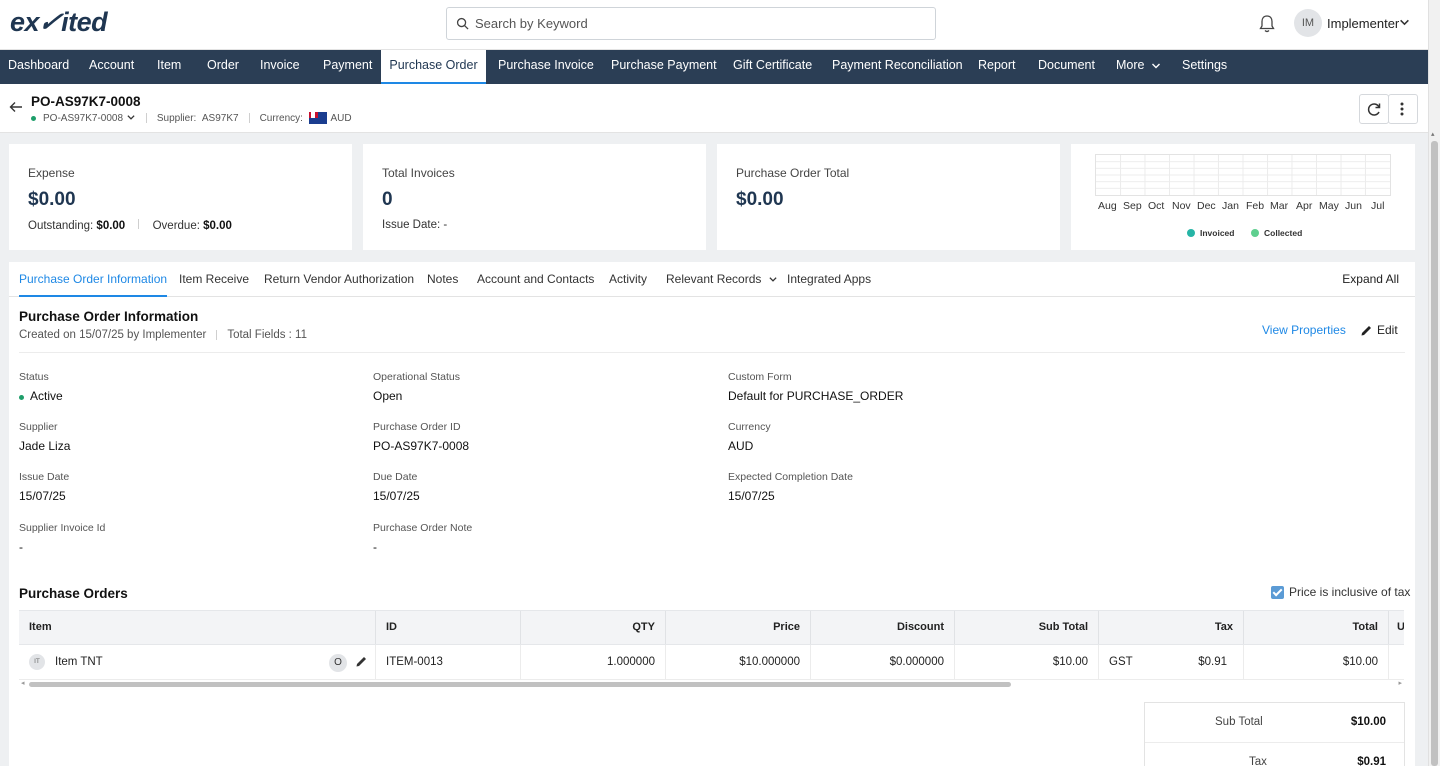 The image size is (1440, 766). Describe the element at coordinates (16, 107) in the screenshot. I see `back-arrow-icon` at that location.